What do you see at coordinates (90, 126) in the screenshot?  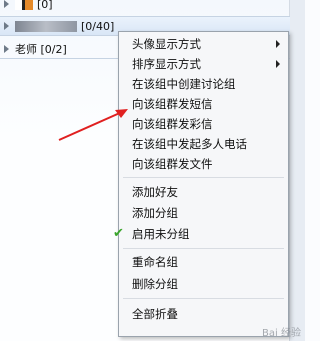 I see `arrow-icon` at bounding box center [90, 126].